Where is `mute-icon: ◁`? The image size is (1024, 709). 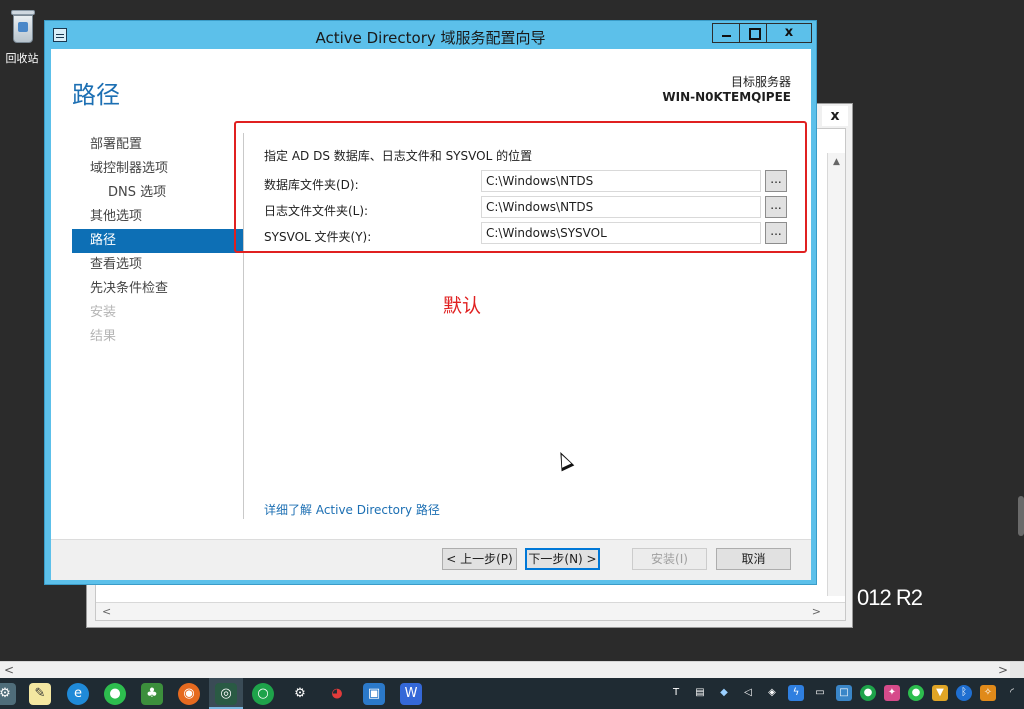 mute-icon: ◁ is located at coordinates (748, 693).